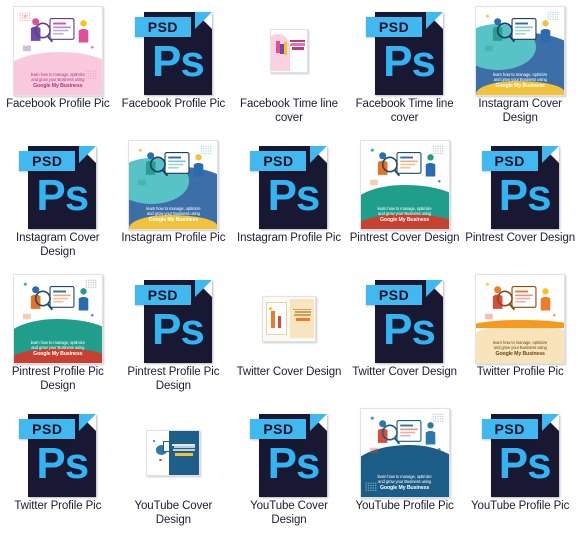 Image resolution: width=578 pixels, height=536 pixels. Describe the element at coordinates (404, 372) in the screenshot. I see `file-label: Twitter Cover Design` at that location.